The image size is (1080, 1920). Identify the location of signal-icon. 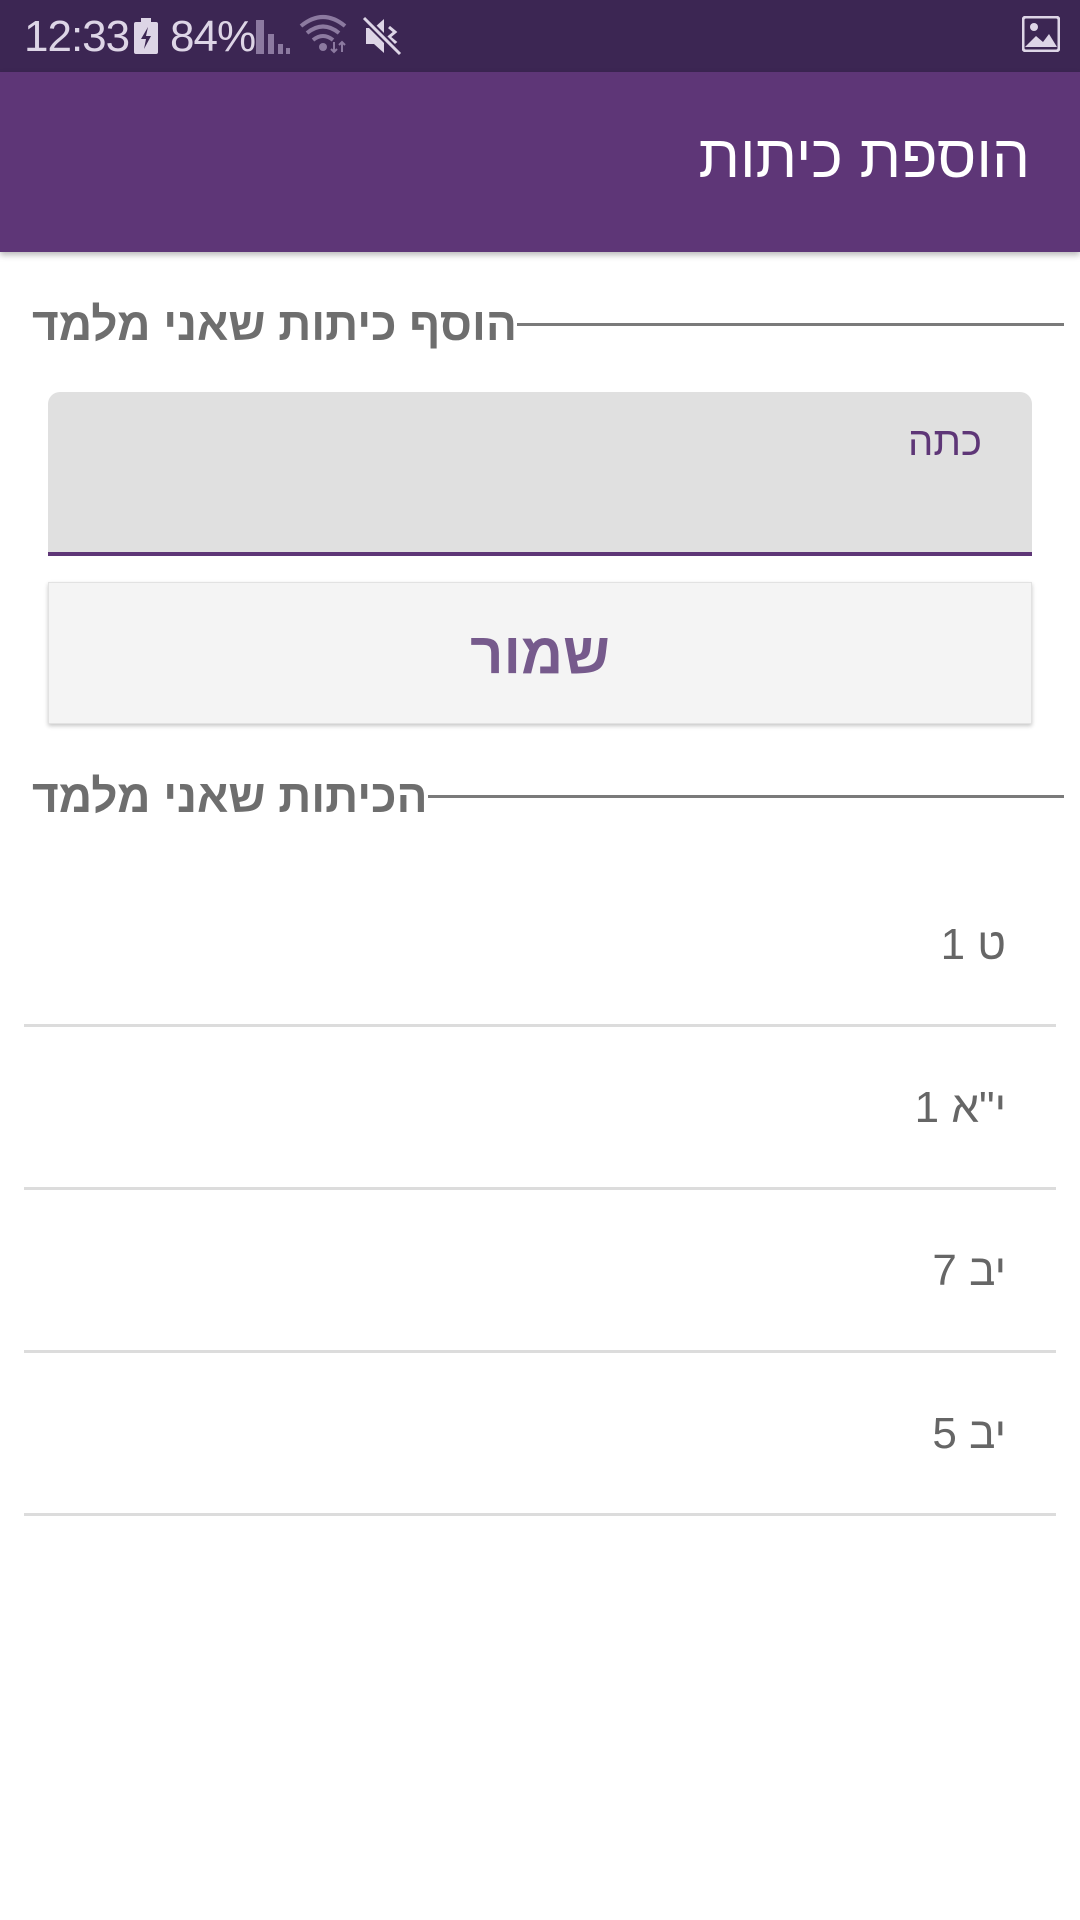
(273, 37).